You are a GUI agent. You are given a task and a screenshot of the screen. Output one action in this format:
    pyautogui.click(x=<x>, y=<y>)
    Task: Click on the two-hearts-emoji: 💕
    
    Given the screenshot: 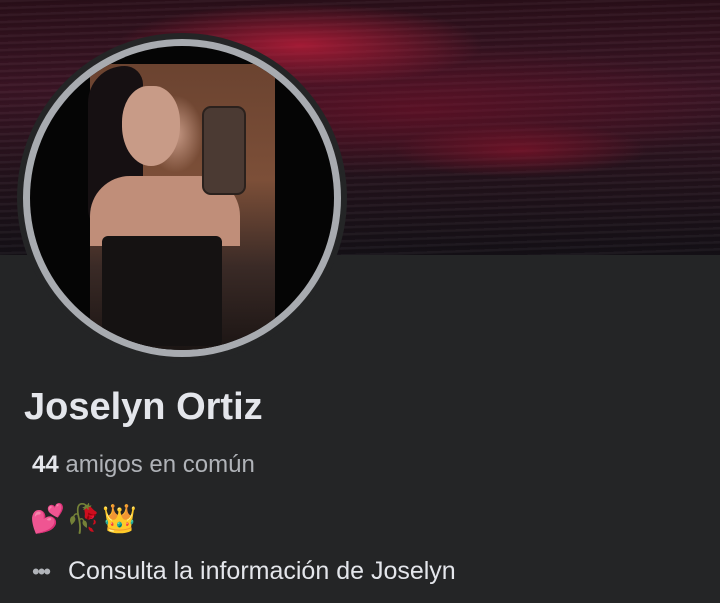 What is the action you would take?
    pyautogui.click(x=47, y=518)
    